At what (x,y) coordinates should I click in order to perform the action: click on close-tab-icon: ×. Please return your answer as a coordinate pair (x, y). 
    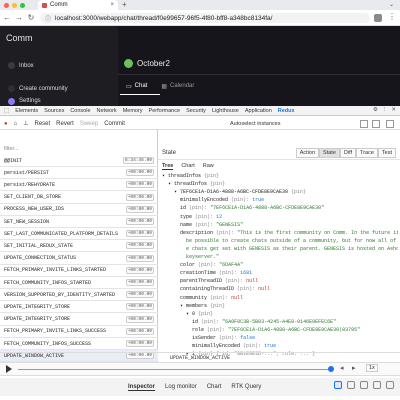
    Looking at the image, I should click on (112, 5).